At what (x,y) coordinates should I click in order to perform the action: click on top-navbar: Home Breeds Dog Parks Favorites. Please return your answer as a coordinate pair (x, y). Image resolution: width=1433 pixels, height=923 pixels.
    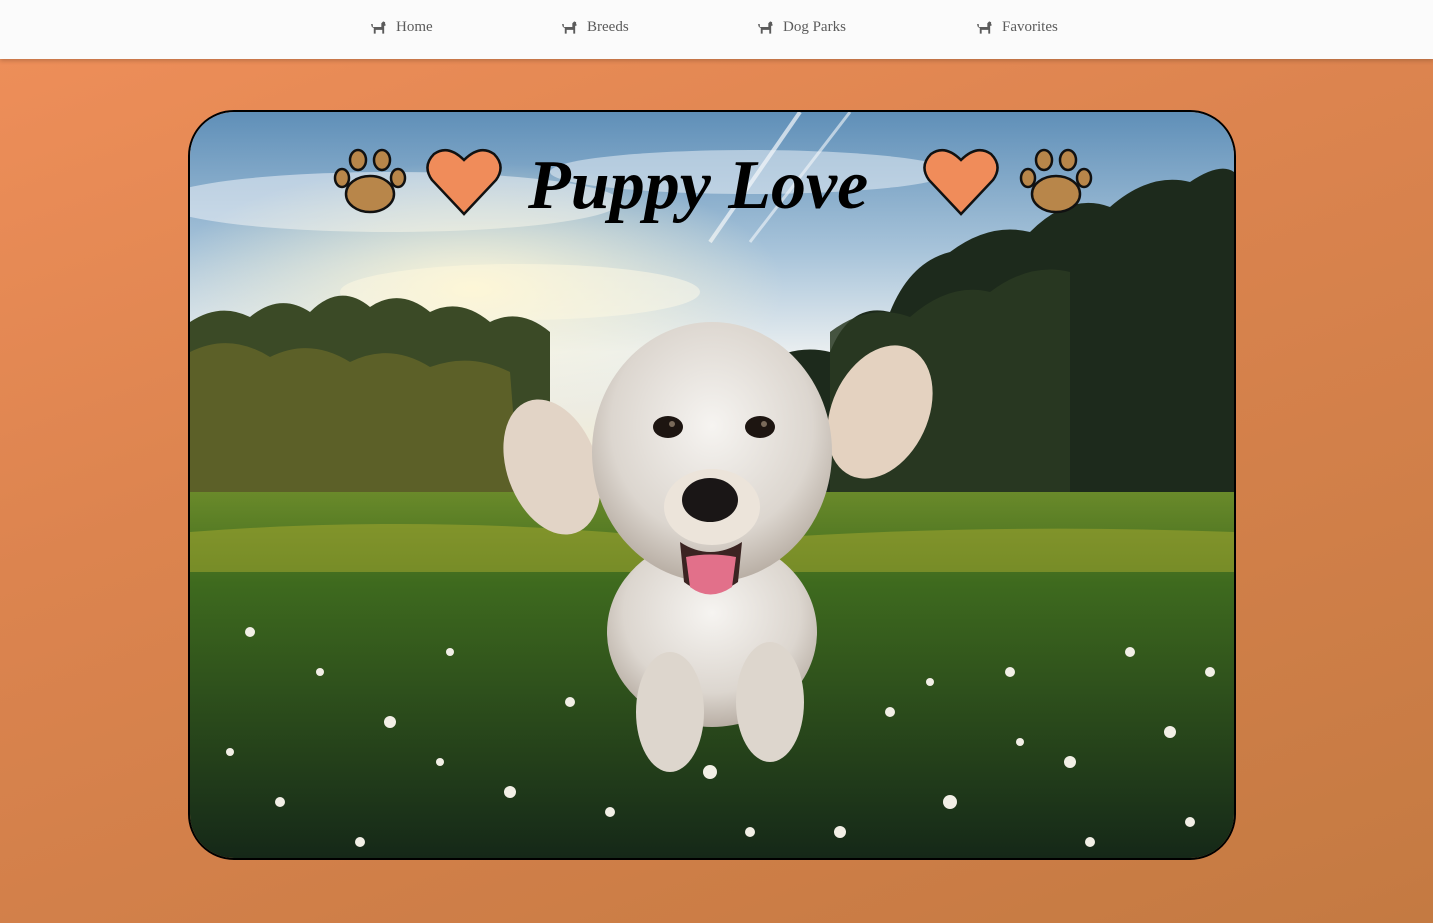
    Looking at the image, I should click on (716, 29).